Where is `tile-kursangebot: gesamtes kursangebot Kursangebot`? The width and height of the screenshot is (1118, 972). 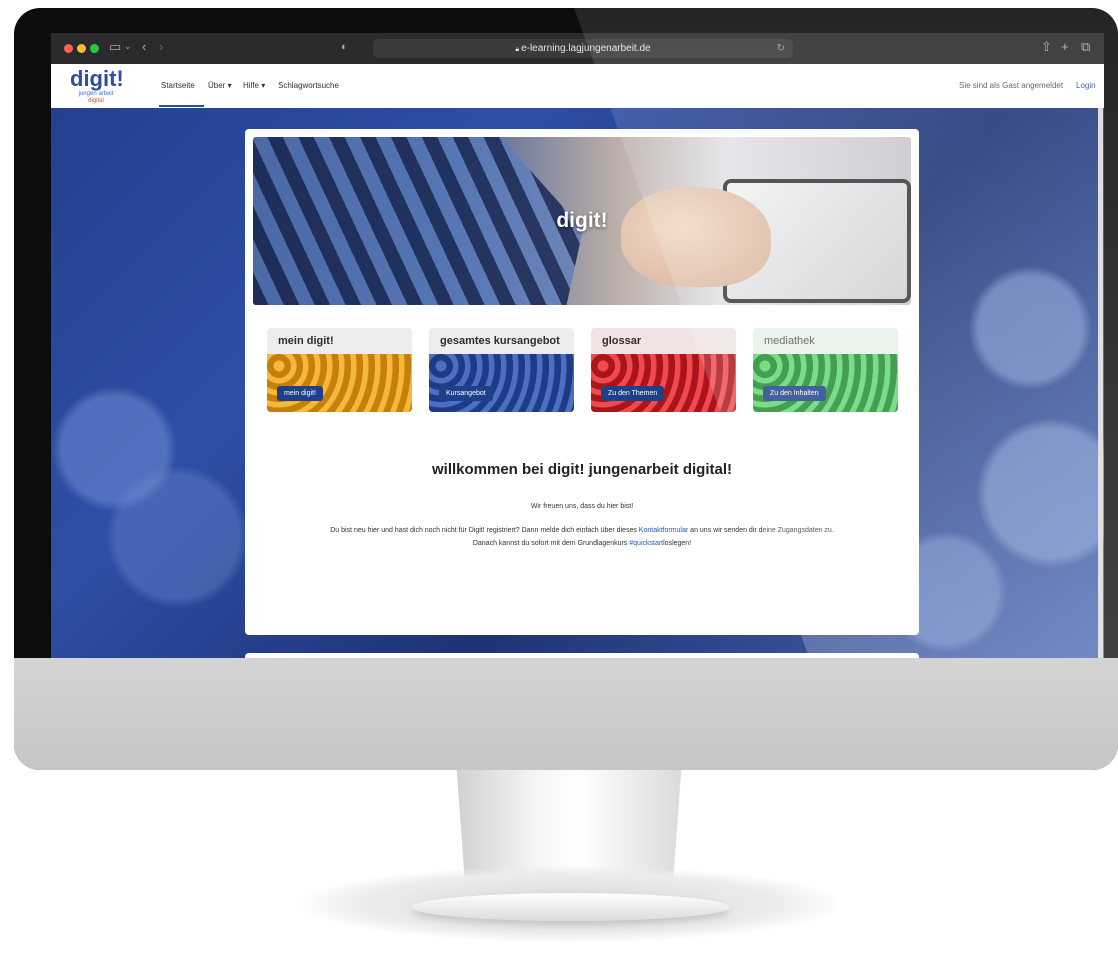 tile-kursangebot: gesamtes kursangebot Kursangebot is located at coordinates (501, 370).